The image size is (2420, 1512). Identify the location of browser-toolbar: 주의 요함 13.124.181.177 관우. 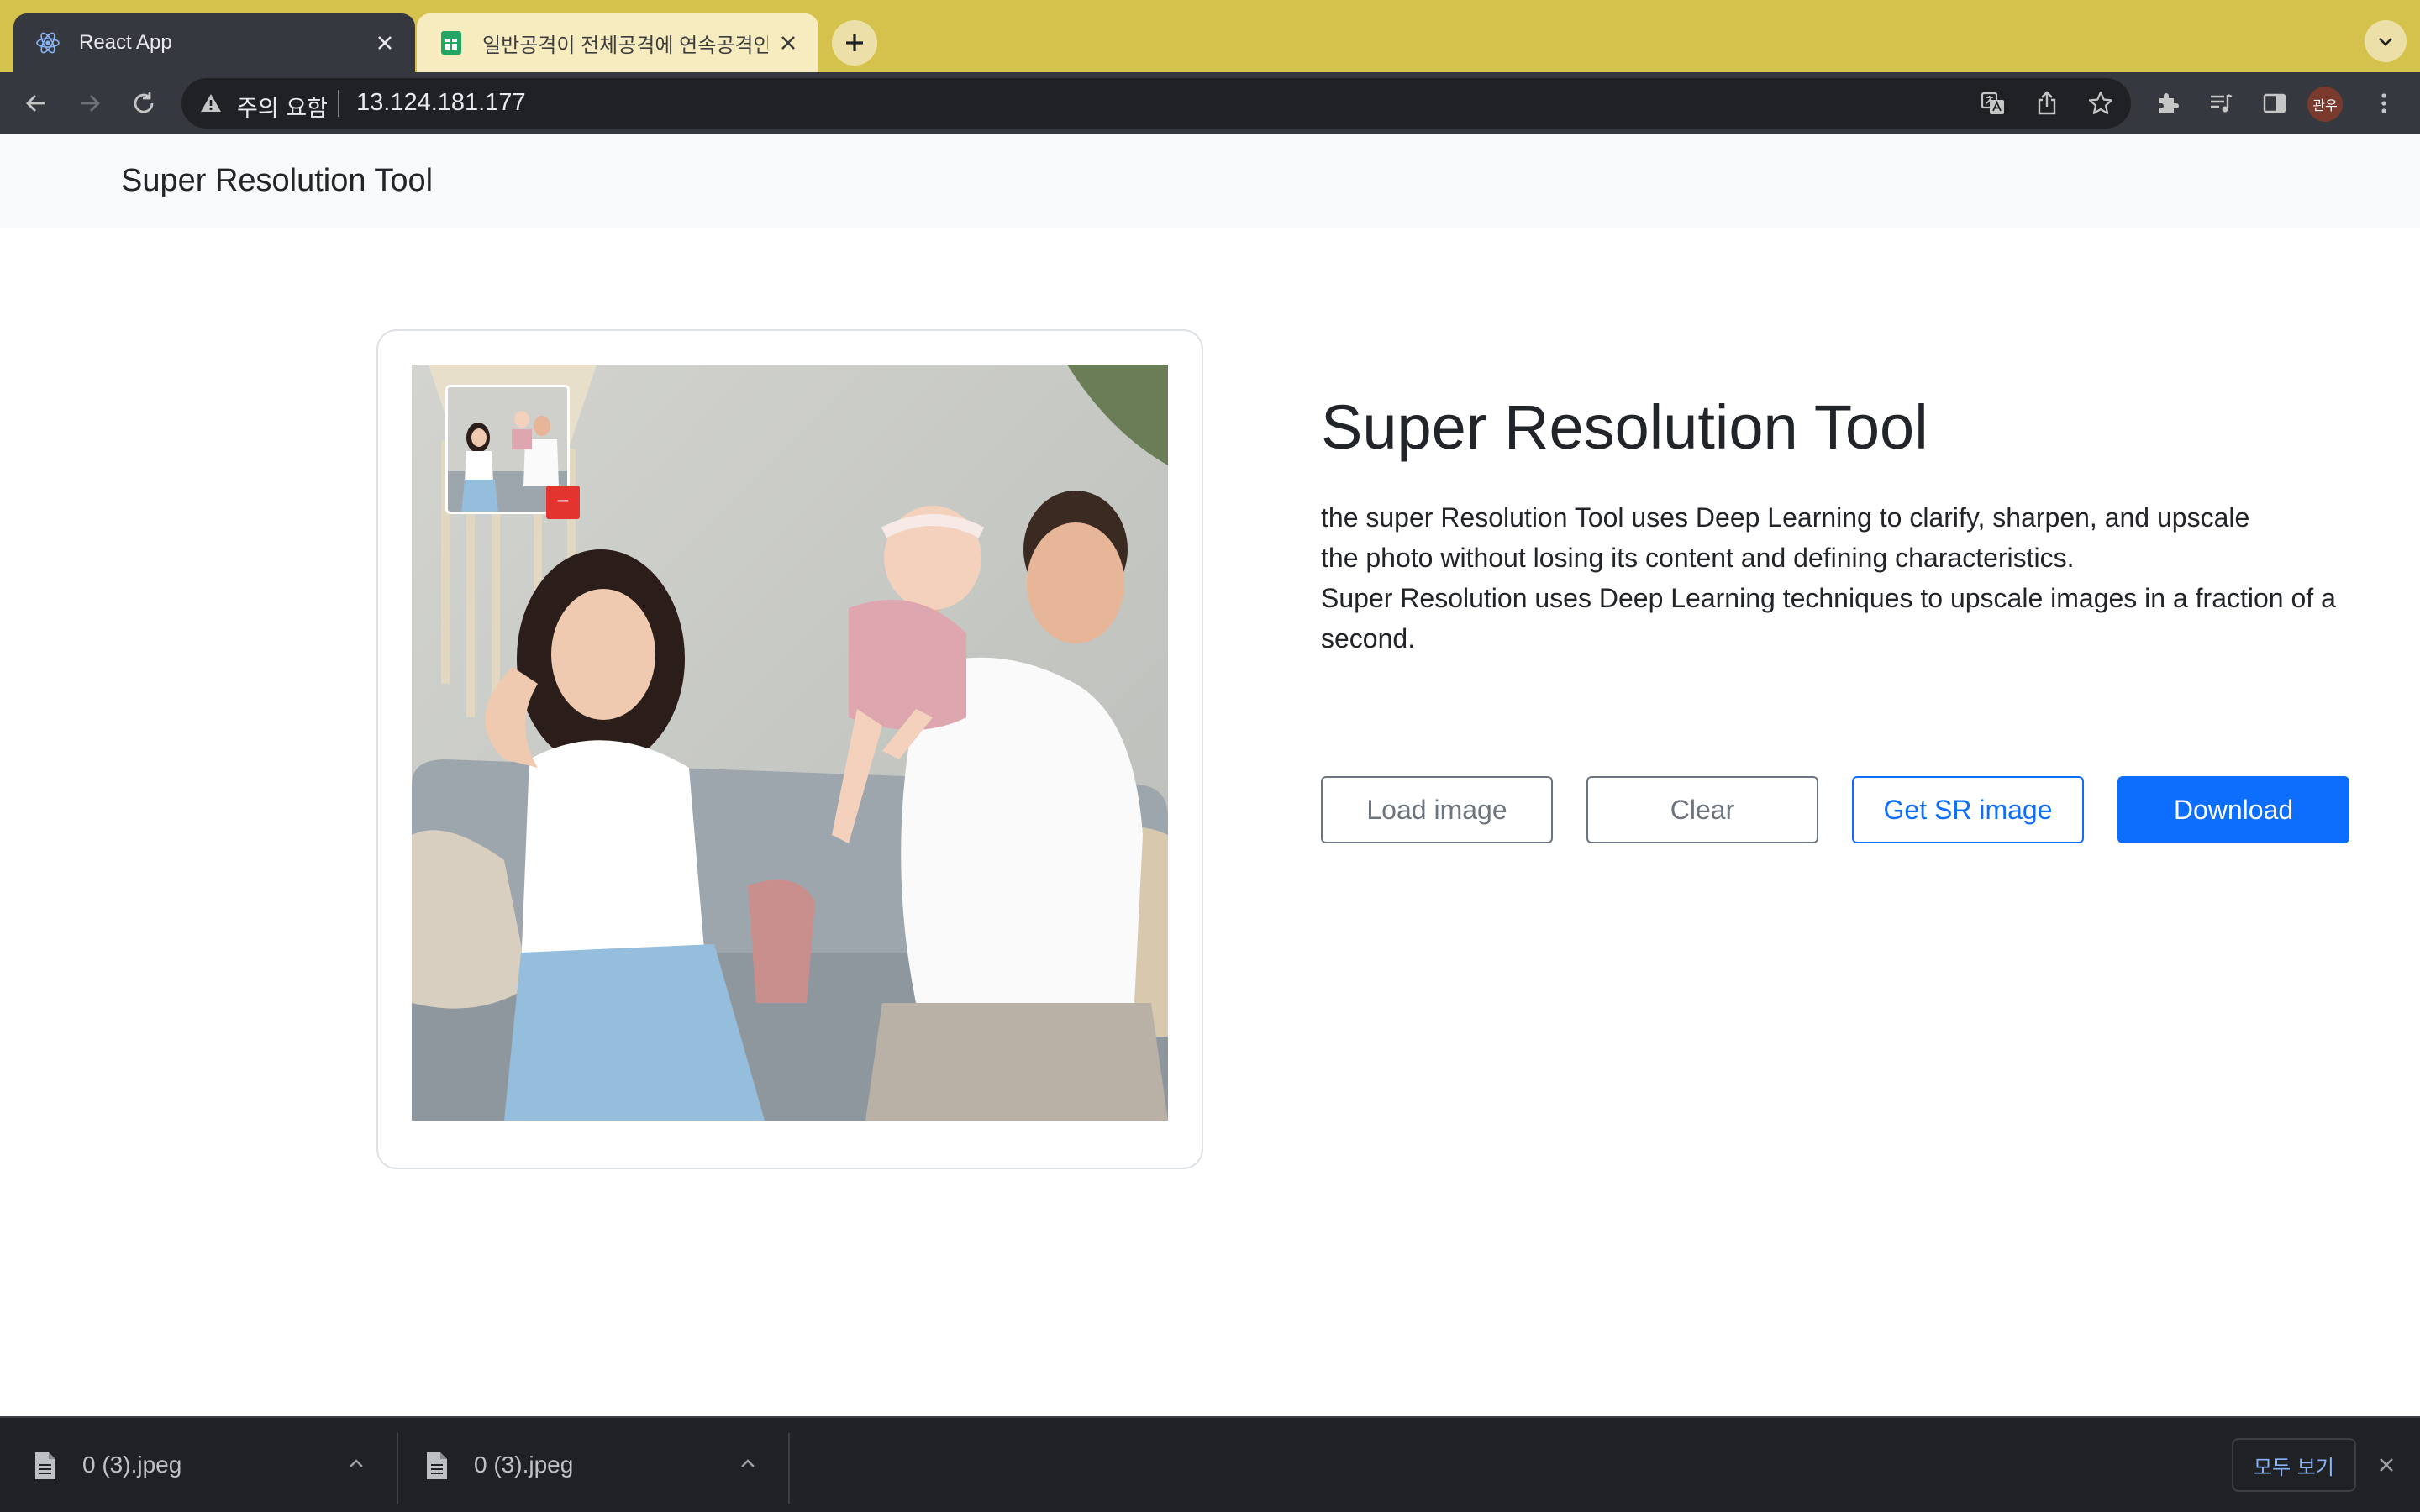
(1210, 103).